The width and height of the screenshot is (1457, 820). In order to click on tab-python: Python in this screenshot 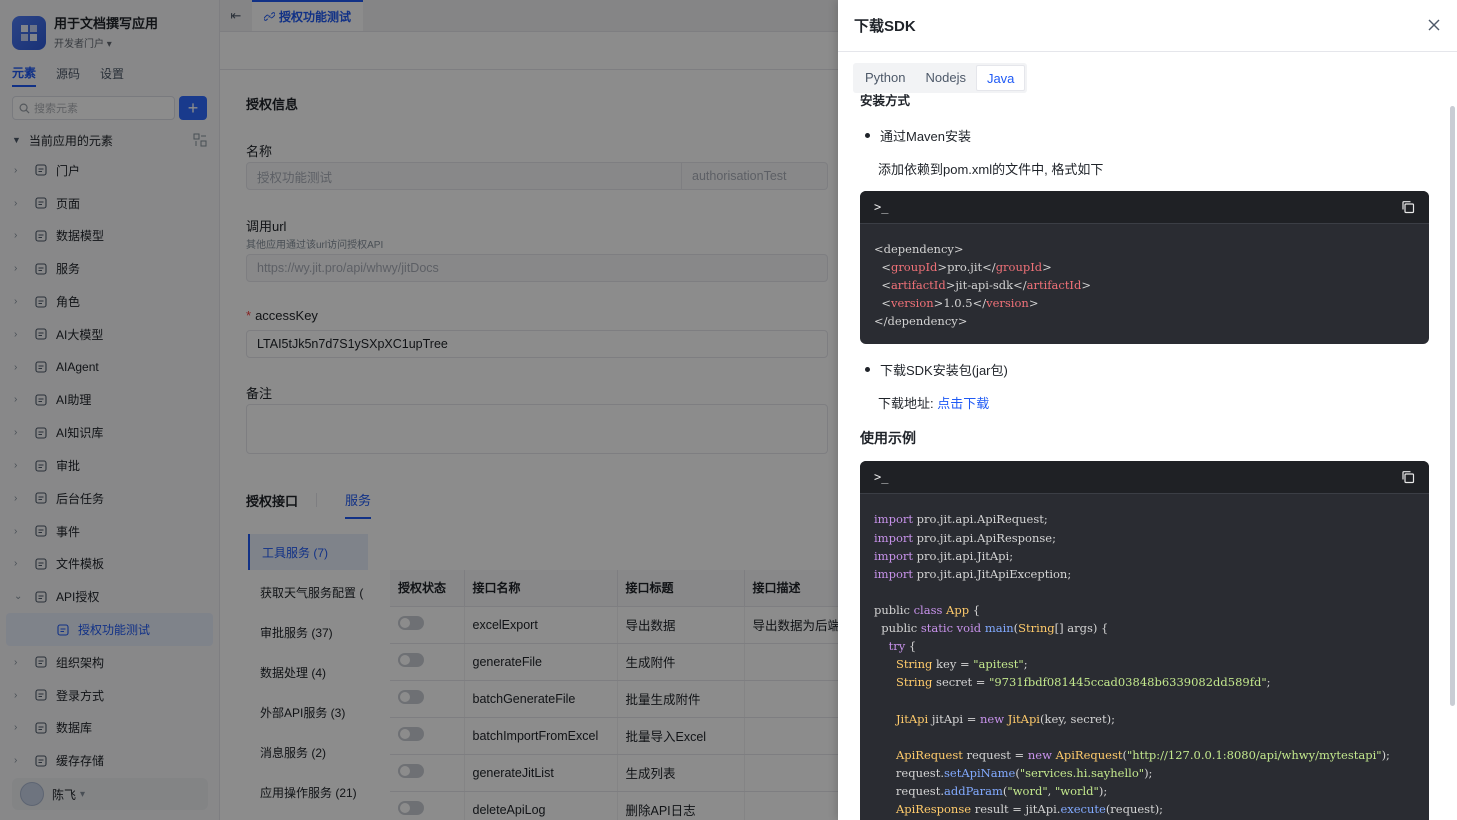, I will do `click(885, 78)`.